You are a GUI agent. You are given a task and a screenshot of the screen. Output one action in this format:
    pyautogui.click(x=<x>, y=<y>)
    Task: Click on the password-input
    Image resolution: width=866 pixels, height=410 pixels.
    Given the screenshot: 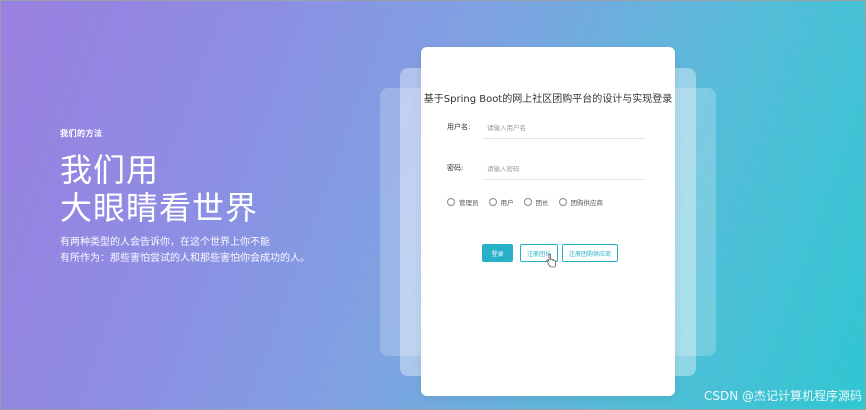 What is the action you would take?
    pyautogui.click(x=564, y=169)
    